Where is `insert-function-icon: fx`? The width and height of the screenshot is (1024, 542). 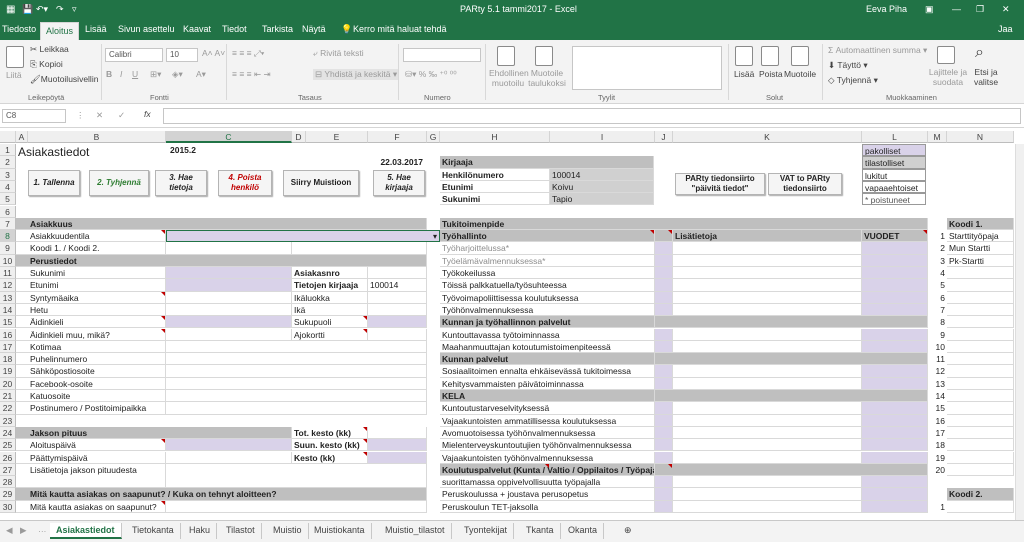
insert-function-icon: fx is located at coordinates (147, 114).